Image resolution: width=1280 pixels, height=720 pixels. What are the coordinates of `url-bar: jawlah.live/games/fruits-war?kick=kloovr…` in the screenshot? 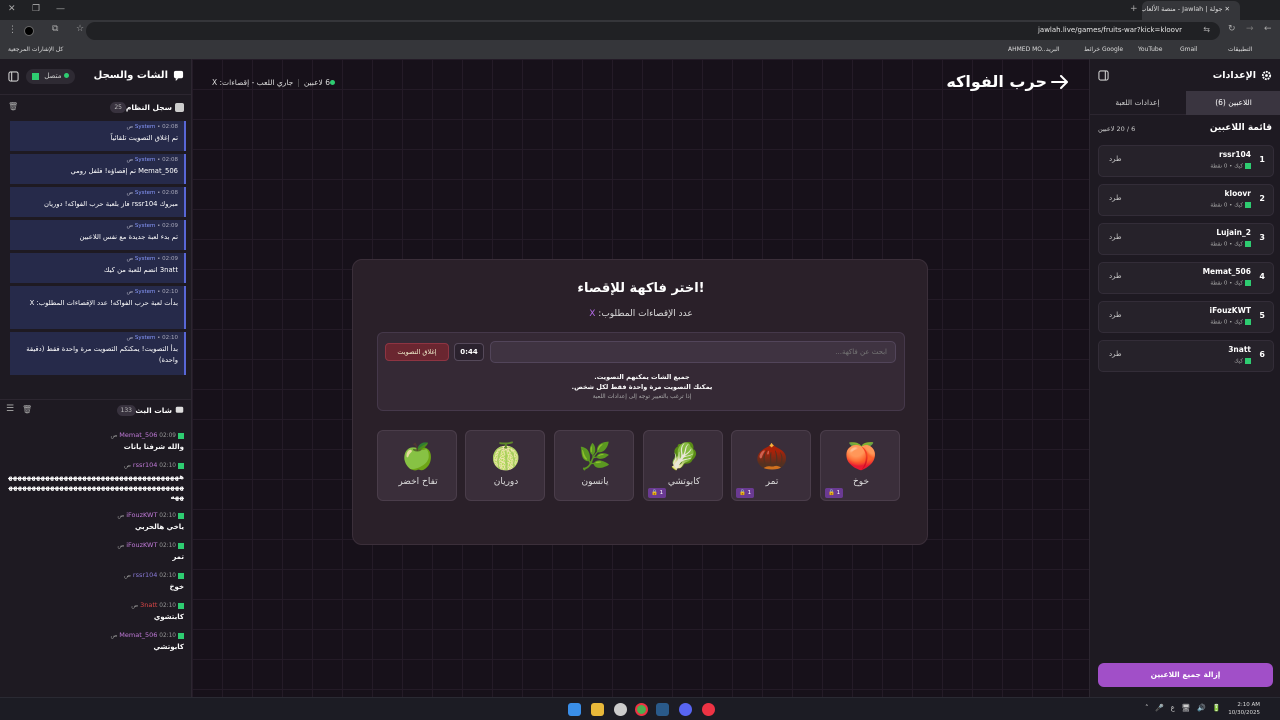 It's located at (653, 31).